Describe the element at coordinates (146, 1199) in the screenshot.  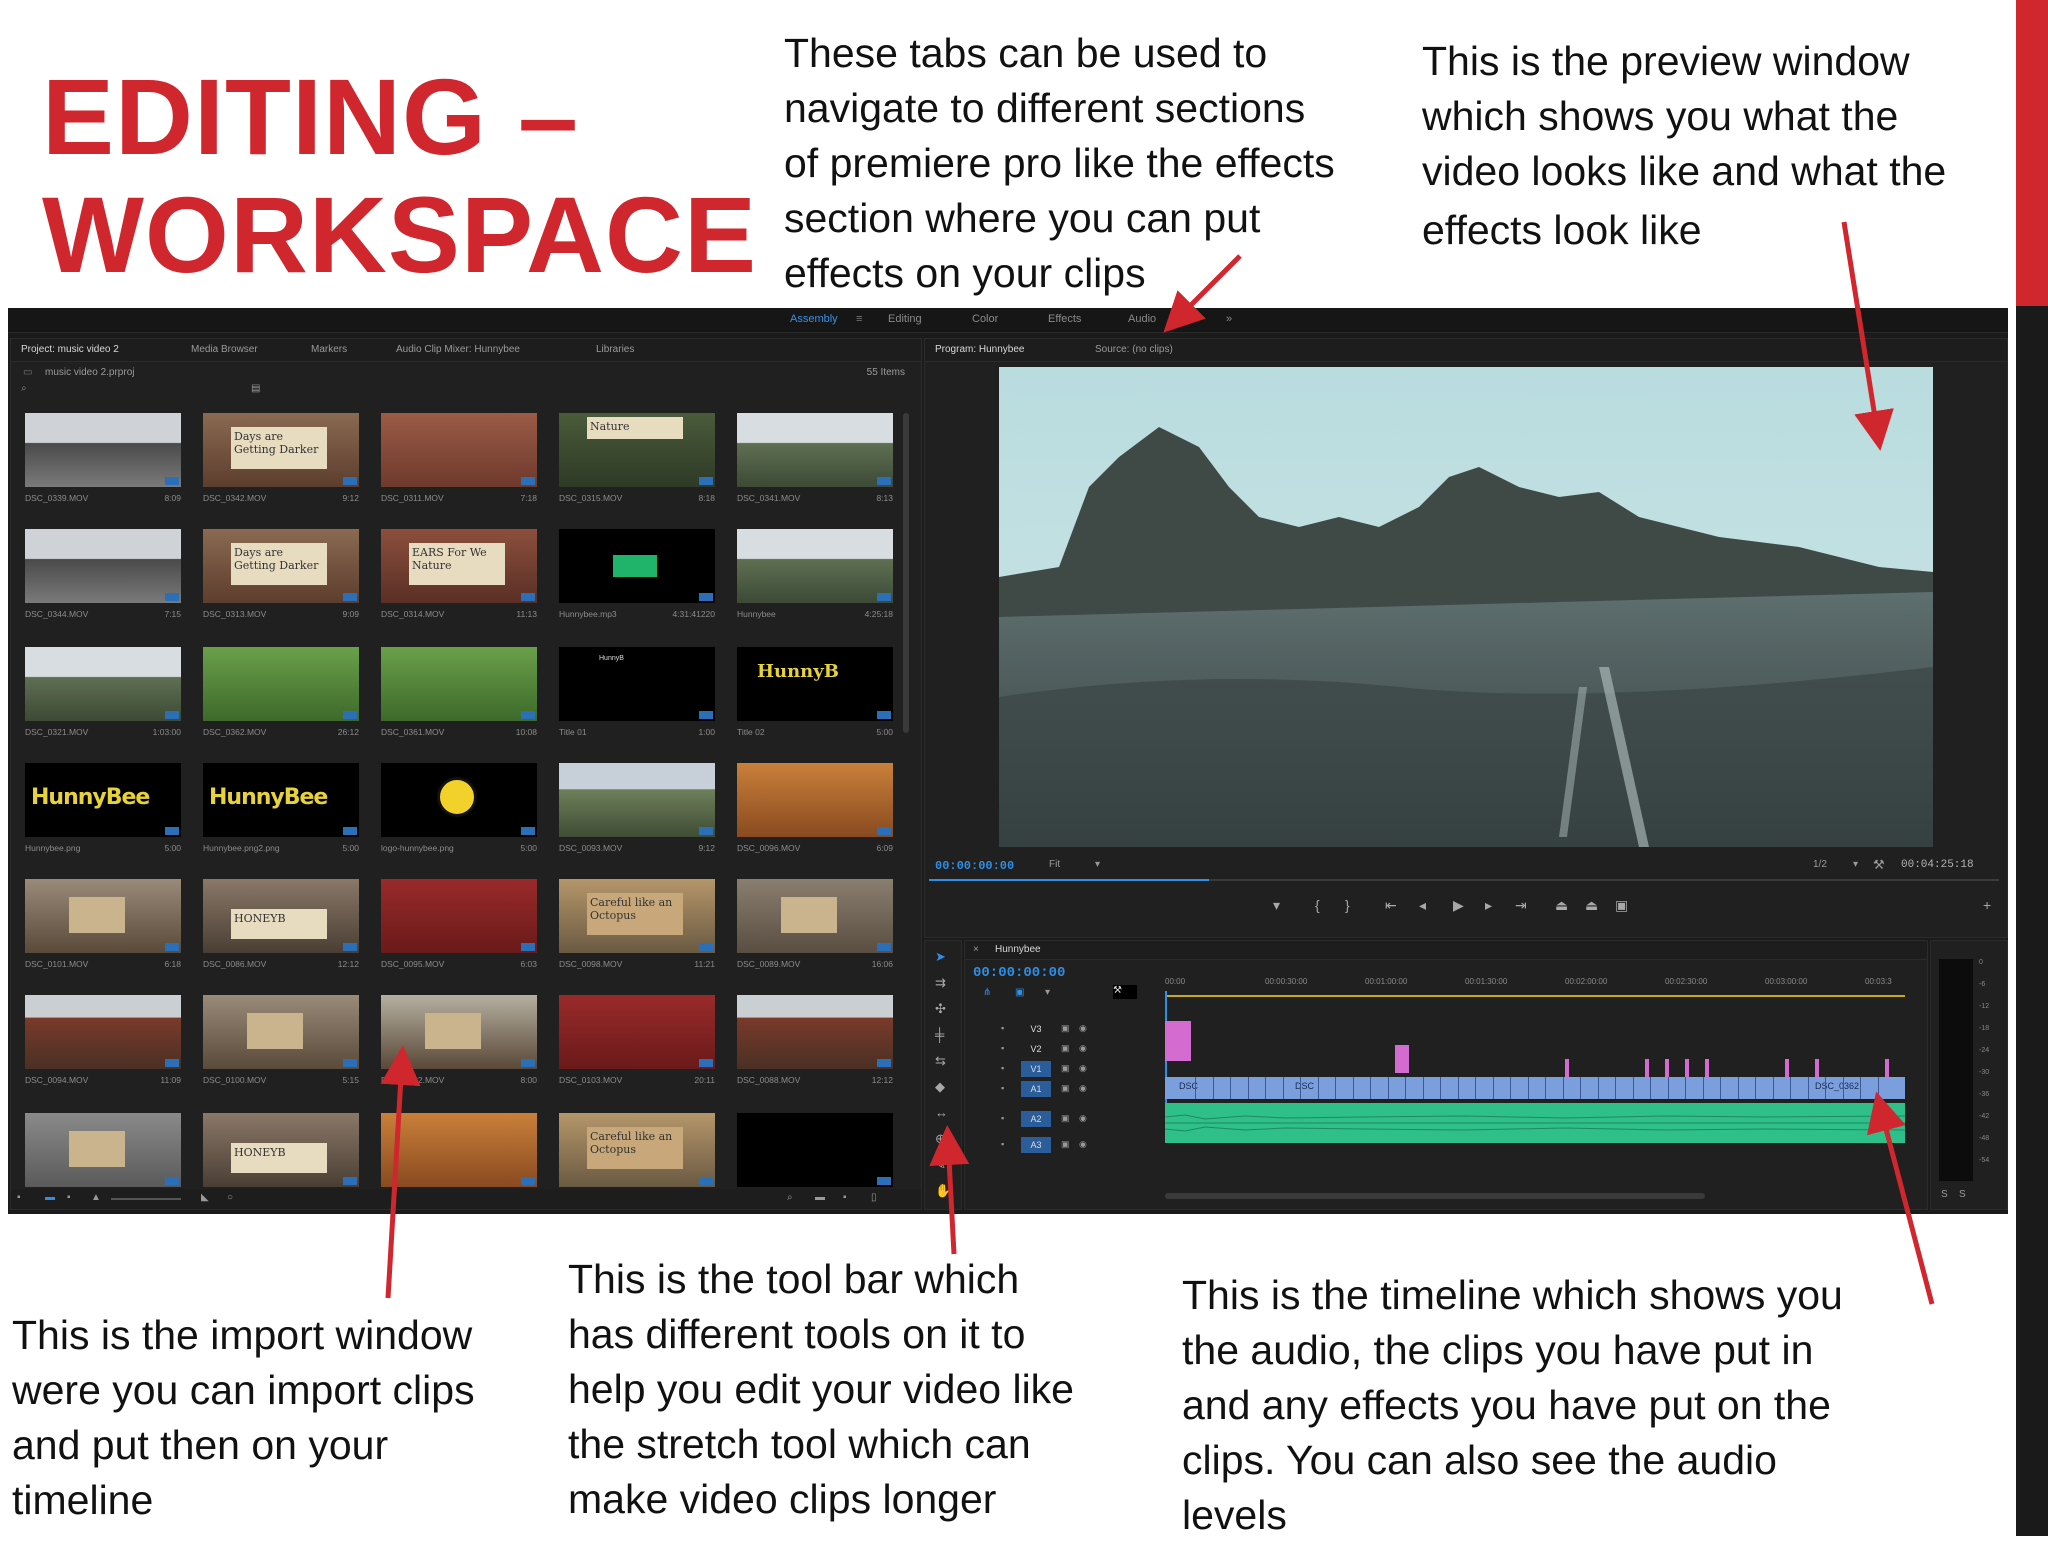
I see `zoom-slider` at that location.